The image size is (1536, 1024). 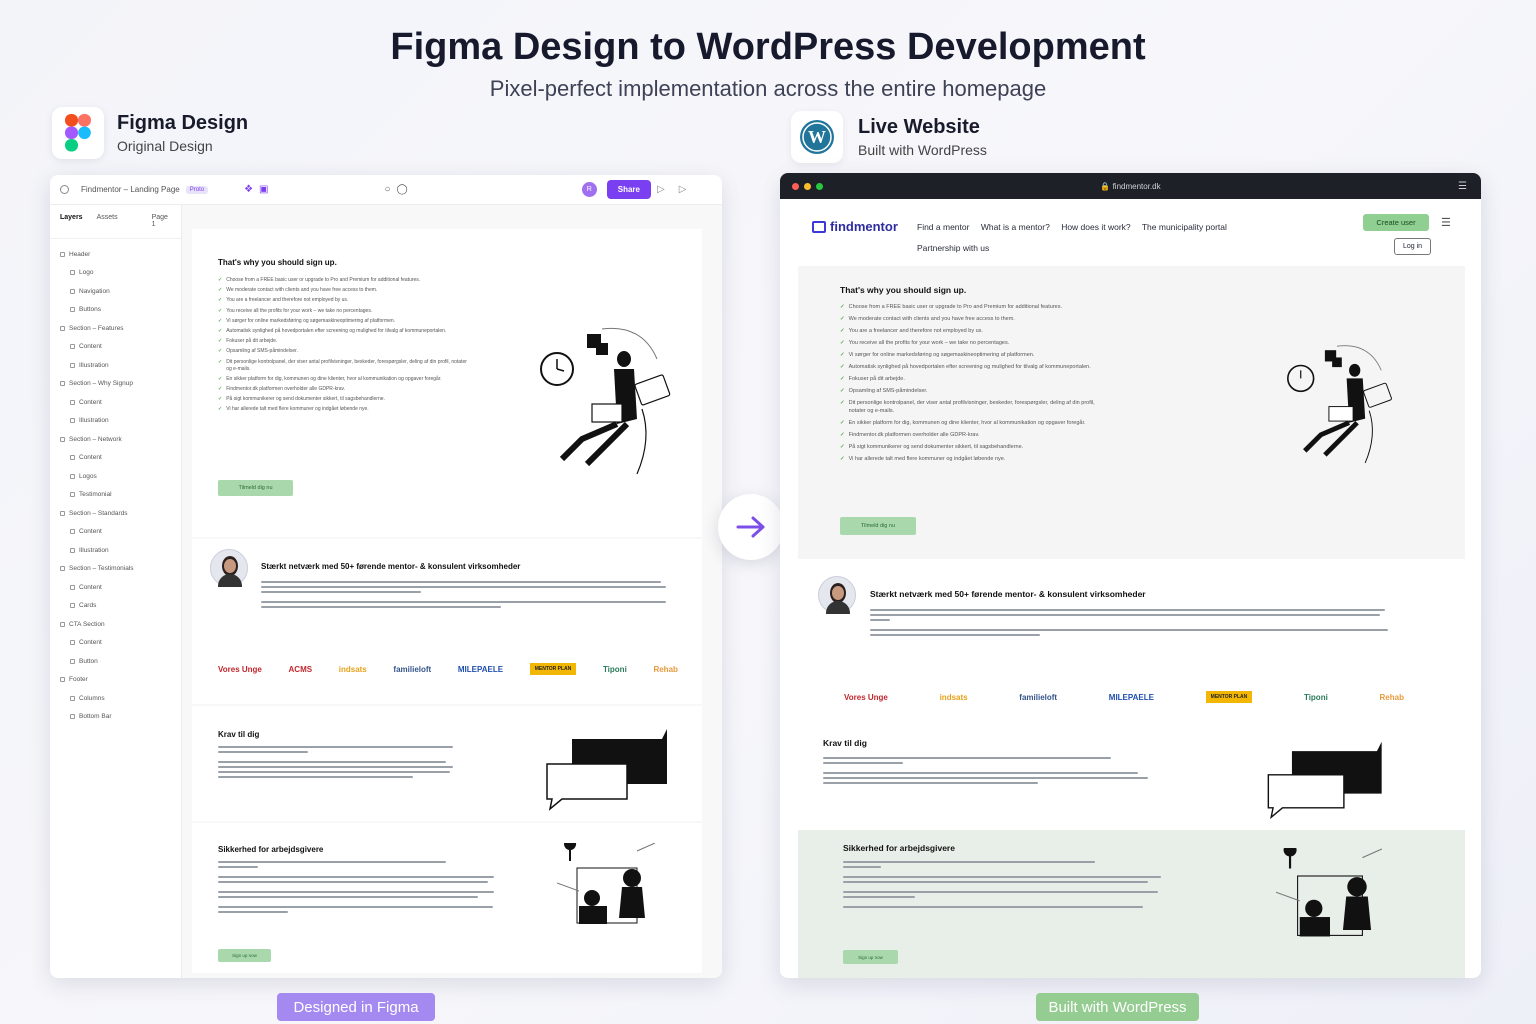 I want to click on layer-item: Footer, so click(x=115, y=680).